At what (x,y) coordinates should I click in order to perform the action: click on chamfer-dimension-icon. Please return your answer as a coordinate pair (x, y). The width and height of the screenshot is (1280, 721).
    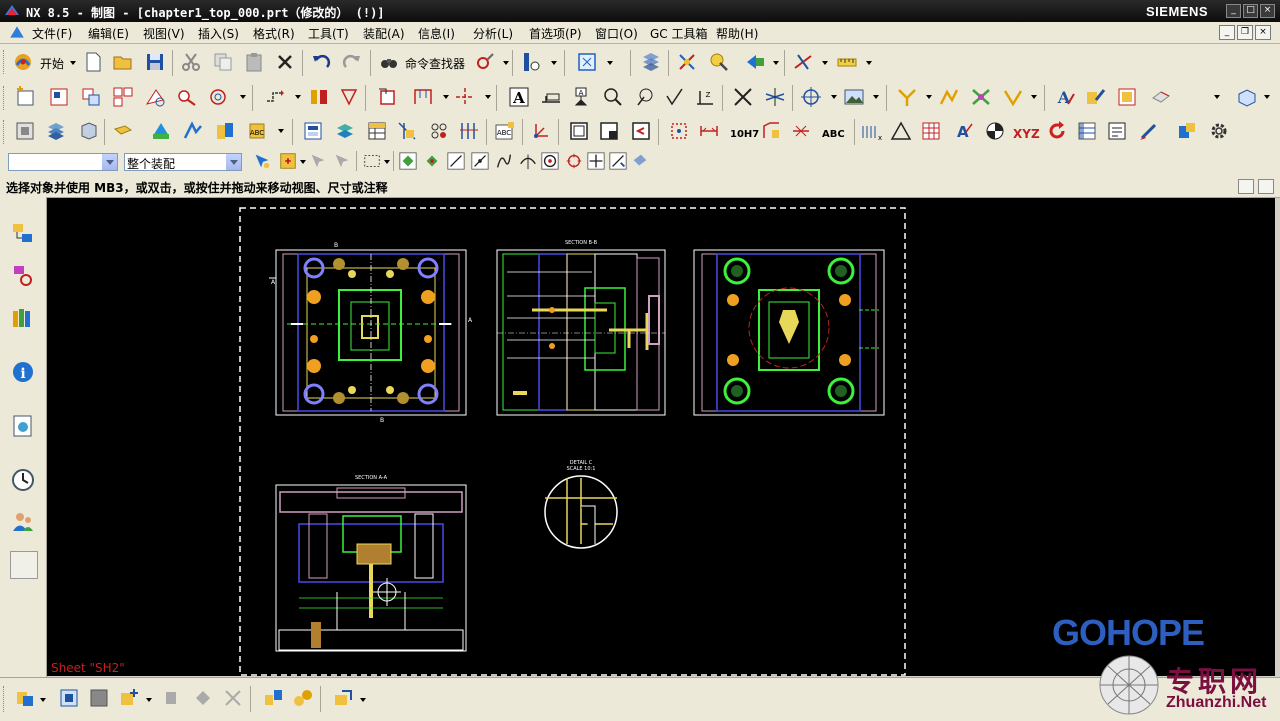
    Looking at the image, I should click on (771, 131).